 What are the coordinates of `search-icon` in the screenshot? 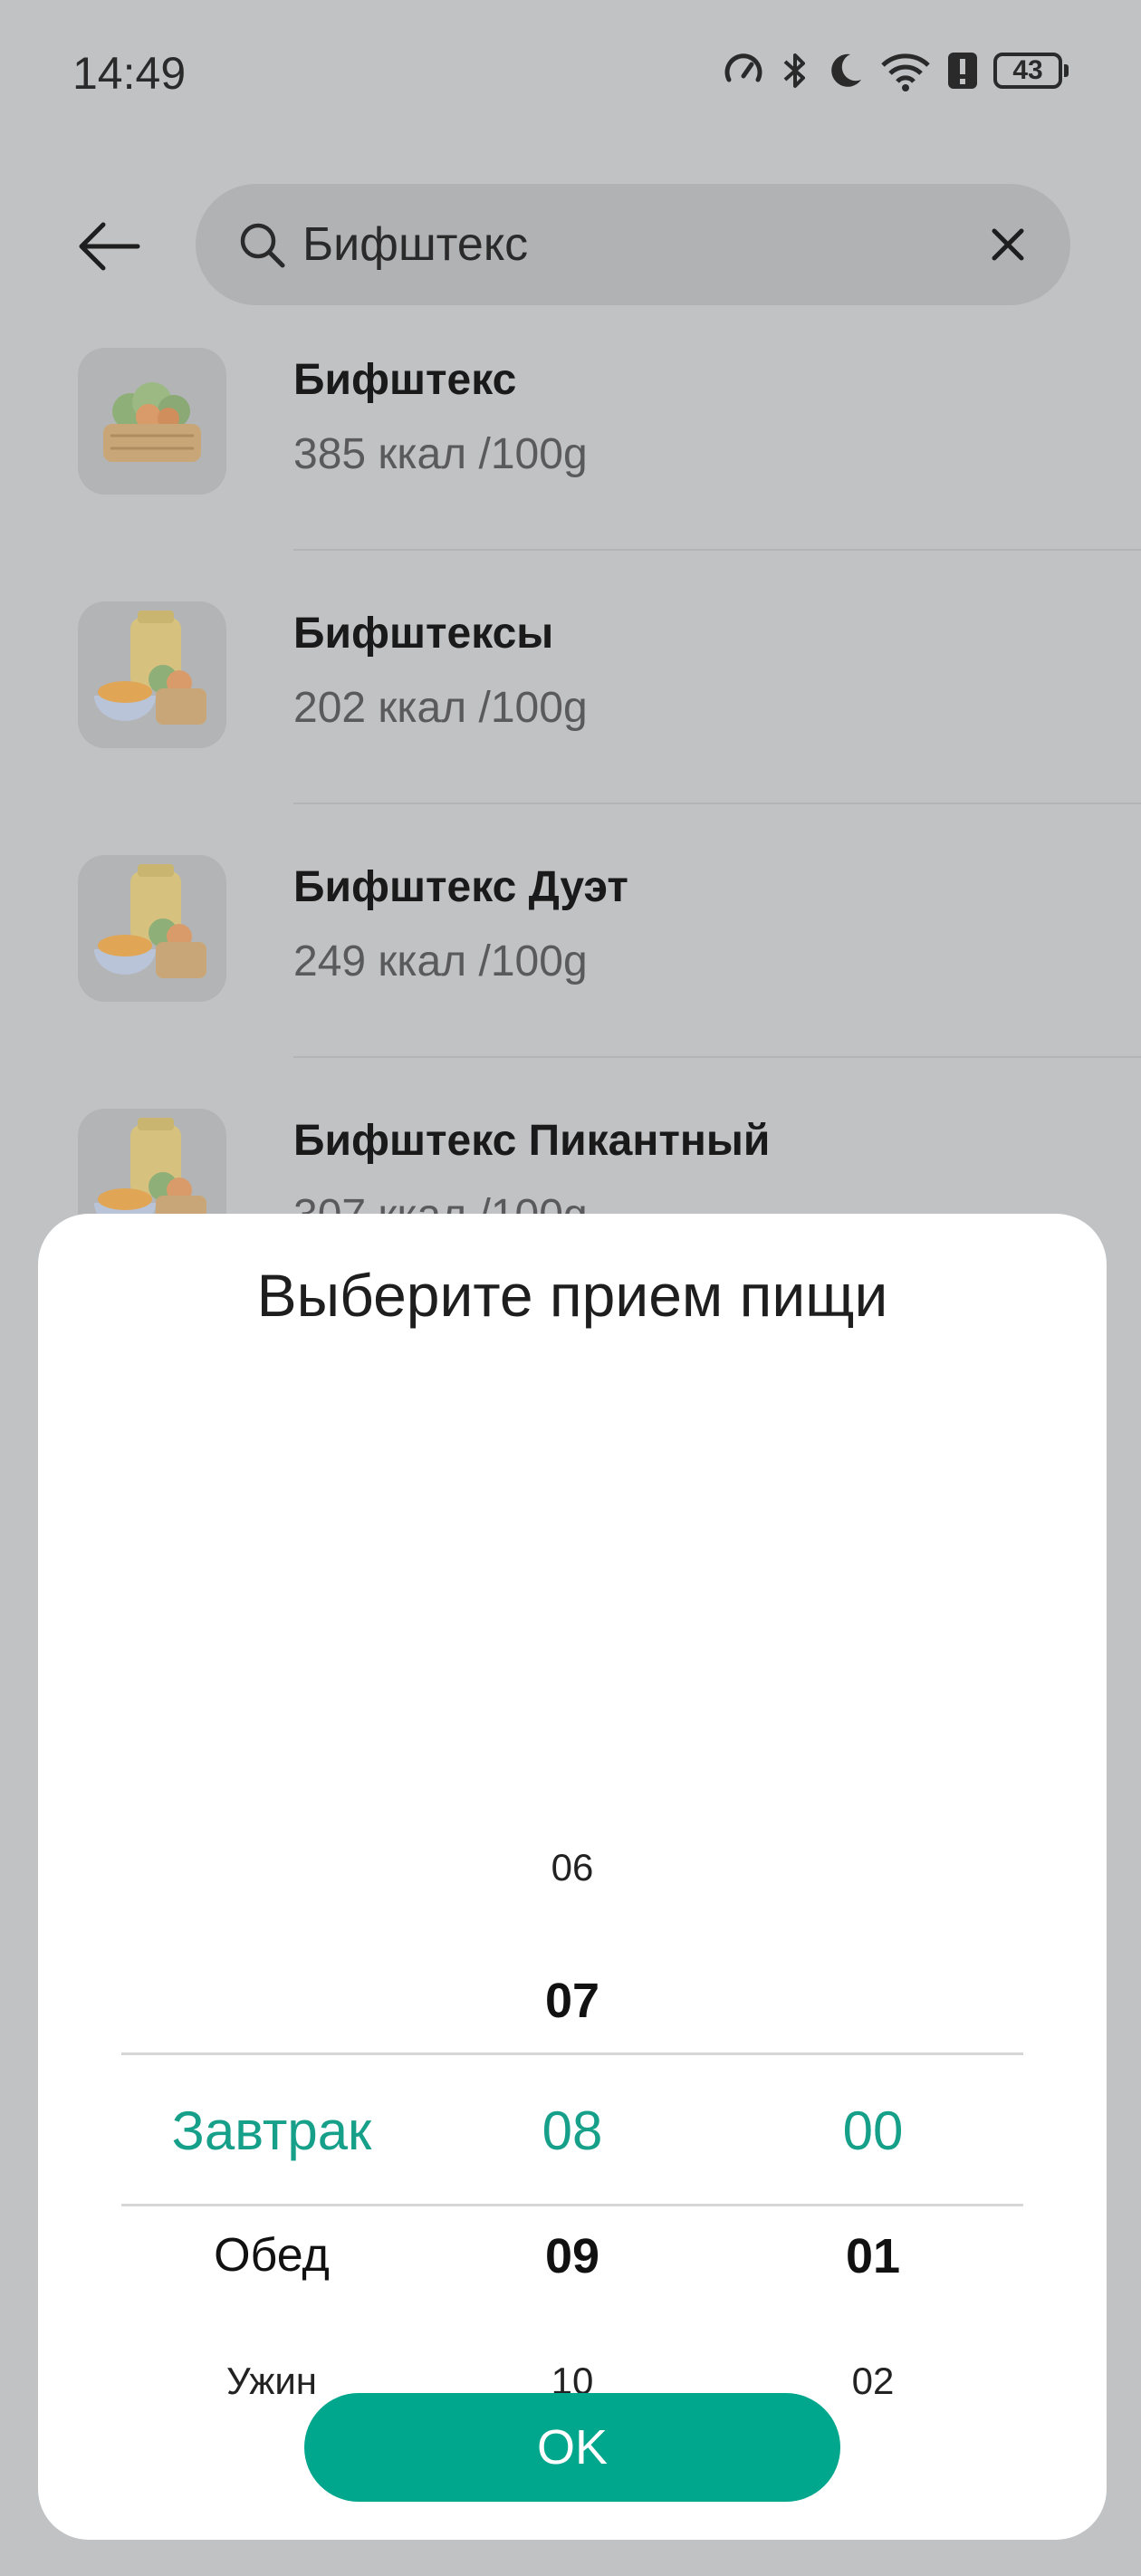 It's located at (263, 247).